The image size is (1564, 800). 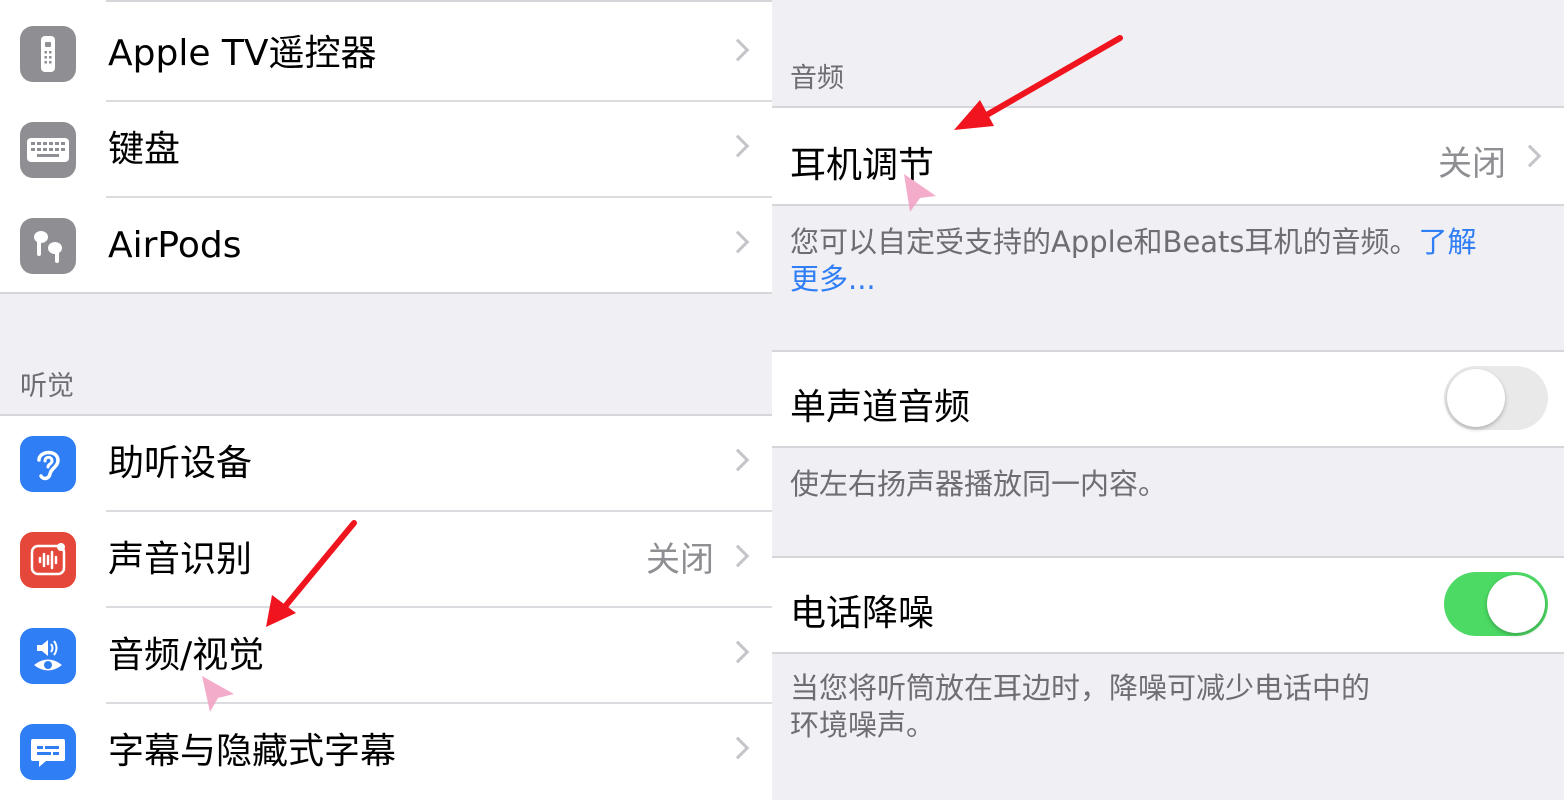 What do you see at coordinates (1168, 605) in the screenshot?
I see `row-phone-noise-cancellation: 电话降噪` at bounding box center [1168, 605].